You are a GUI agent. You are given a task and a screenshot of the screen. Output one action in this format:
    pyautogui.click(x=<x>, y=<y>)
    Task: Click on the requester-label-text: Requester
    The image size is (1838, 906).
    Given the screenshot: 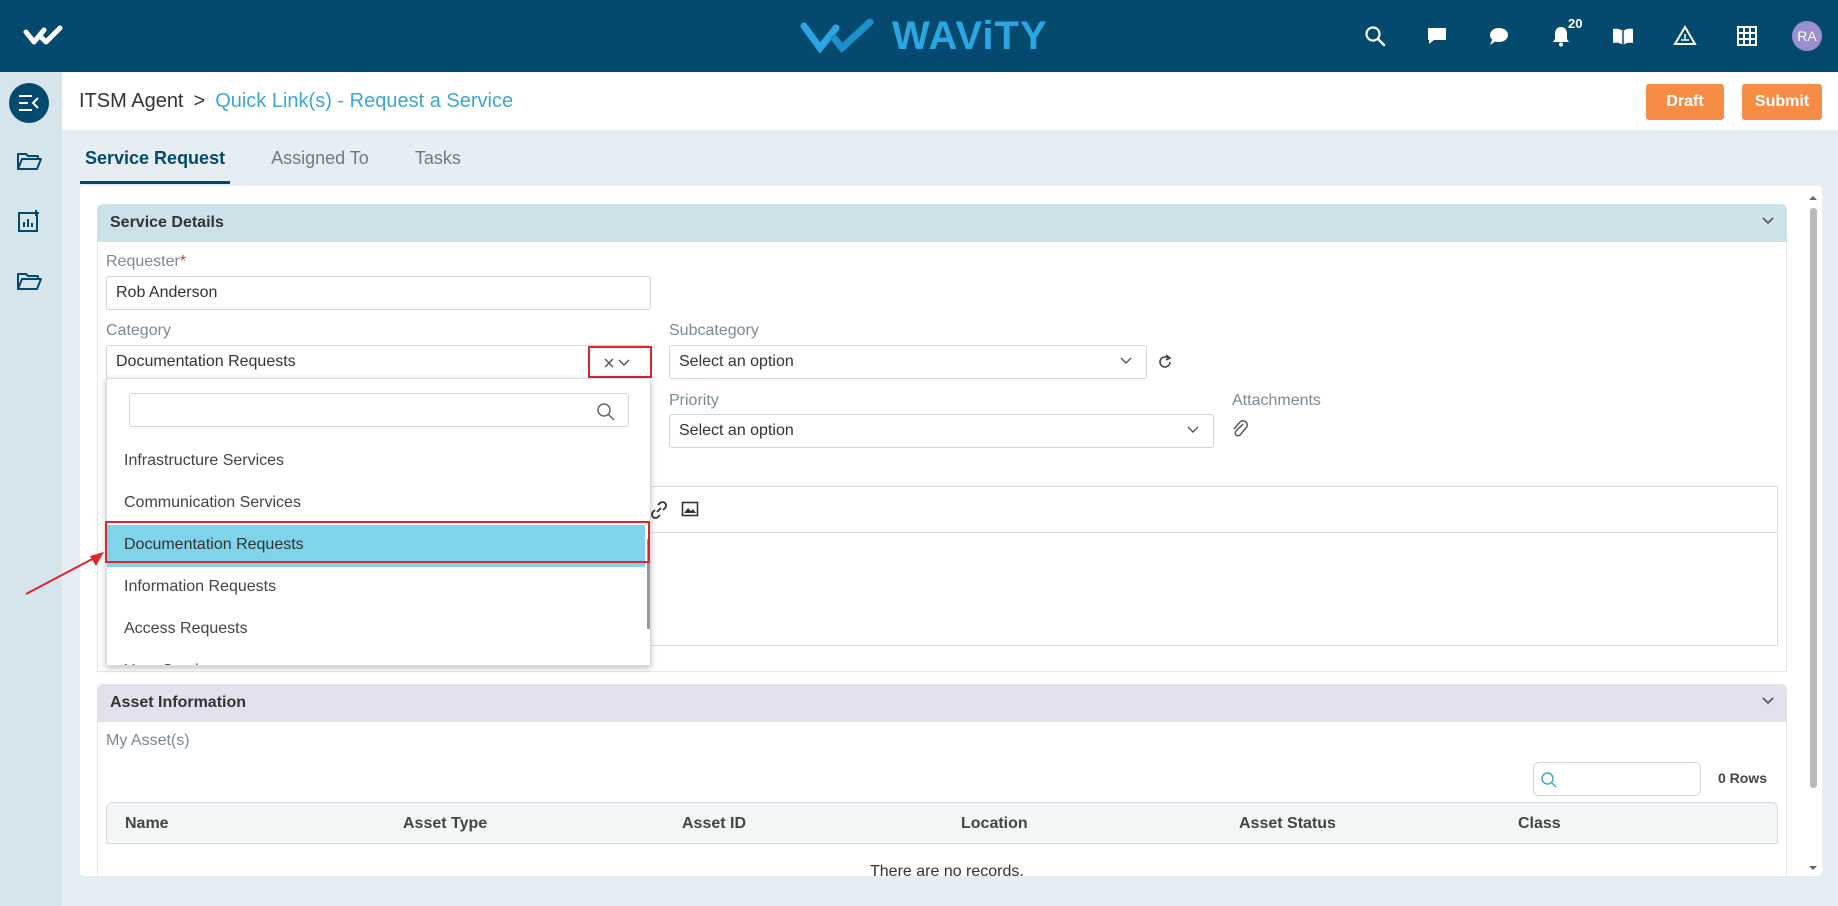 What is the action you would take?
    pyautogui.click(x=143, y=261)
    